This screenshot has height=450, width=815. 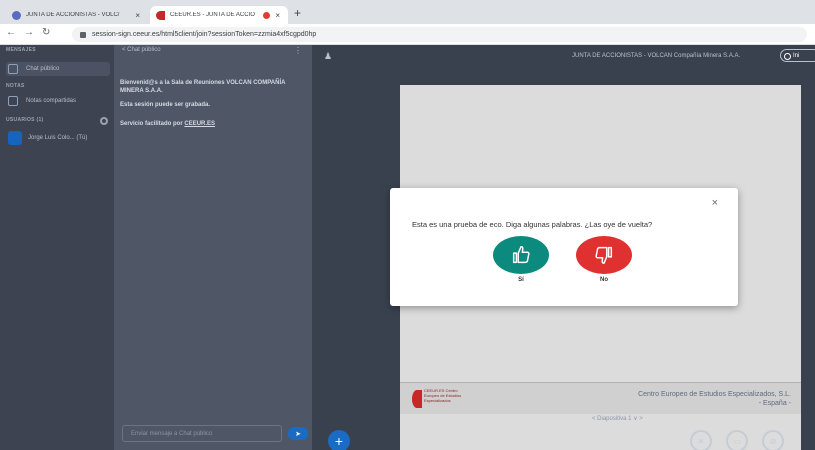 What do you see at coordinates (199, 124) in the screenshot?
I see `ceeur-link: CEEUR.ES` at bounding box center [199, 124].